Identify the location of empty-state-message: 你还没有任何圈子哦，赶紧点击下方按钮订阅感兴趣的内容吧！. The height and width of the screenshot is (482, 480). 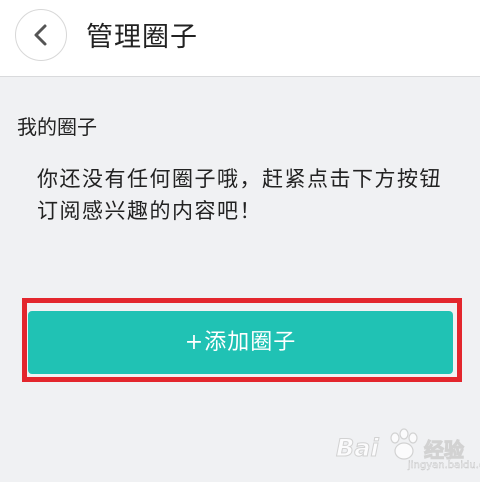
(239, 195).